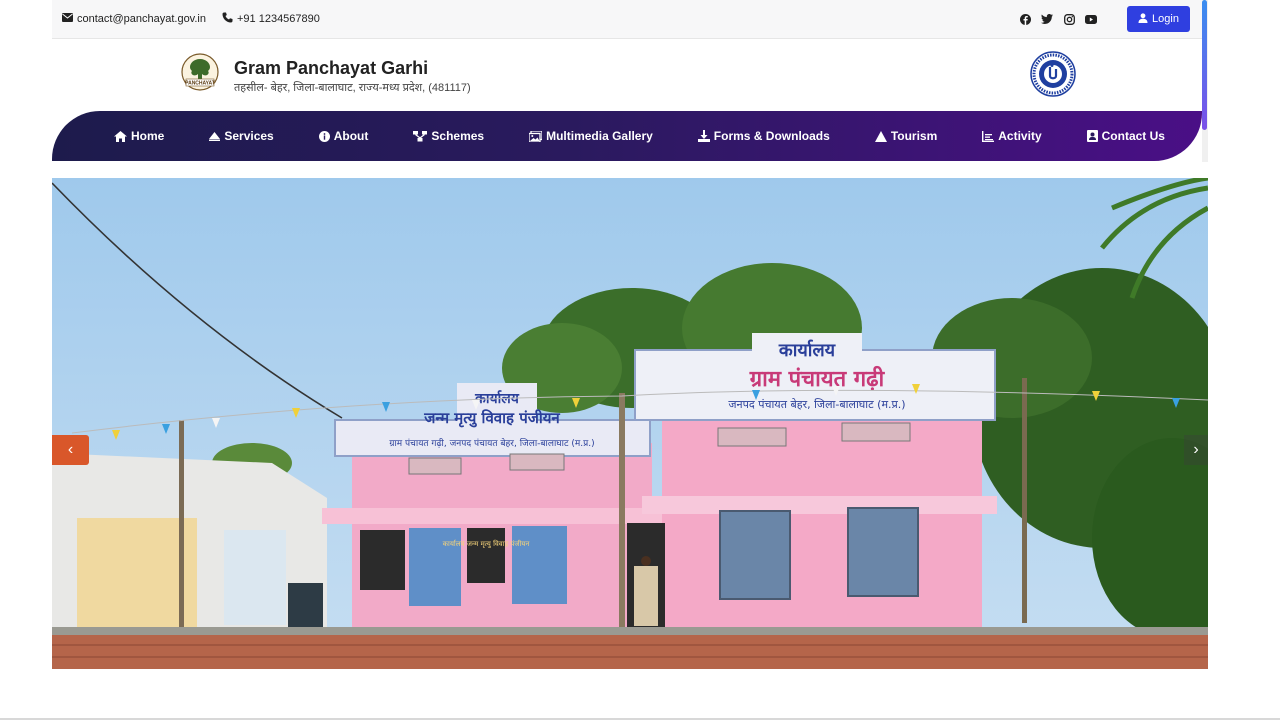 The image size is (1280, 720). I want to click on nav-item-about: About, so click(343, 136).